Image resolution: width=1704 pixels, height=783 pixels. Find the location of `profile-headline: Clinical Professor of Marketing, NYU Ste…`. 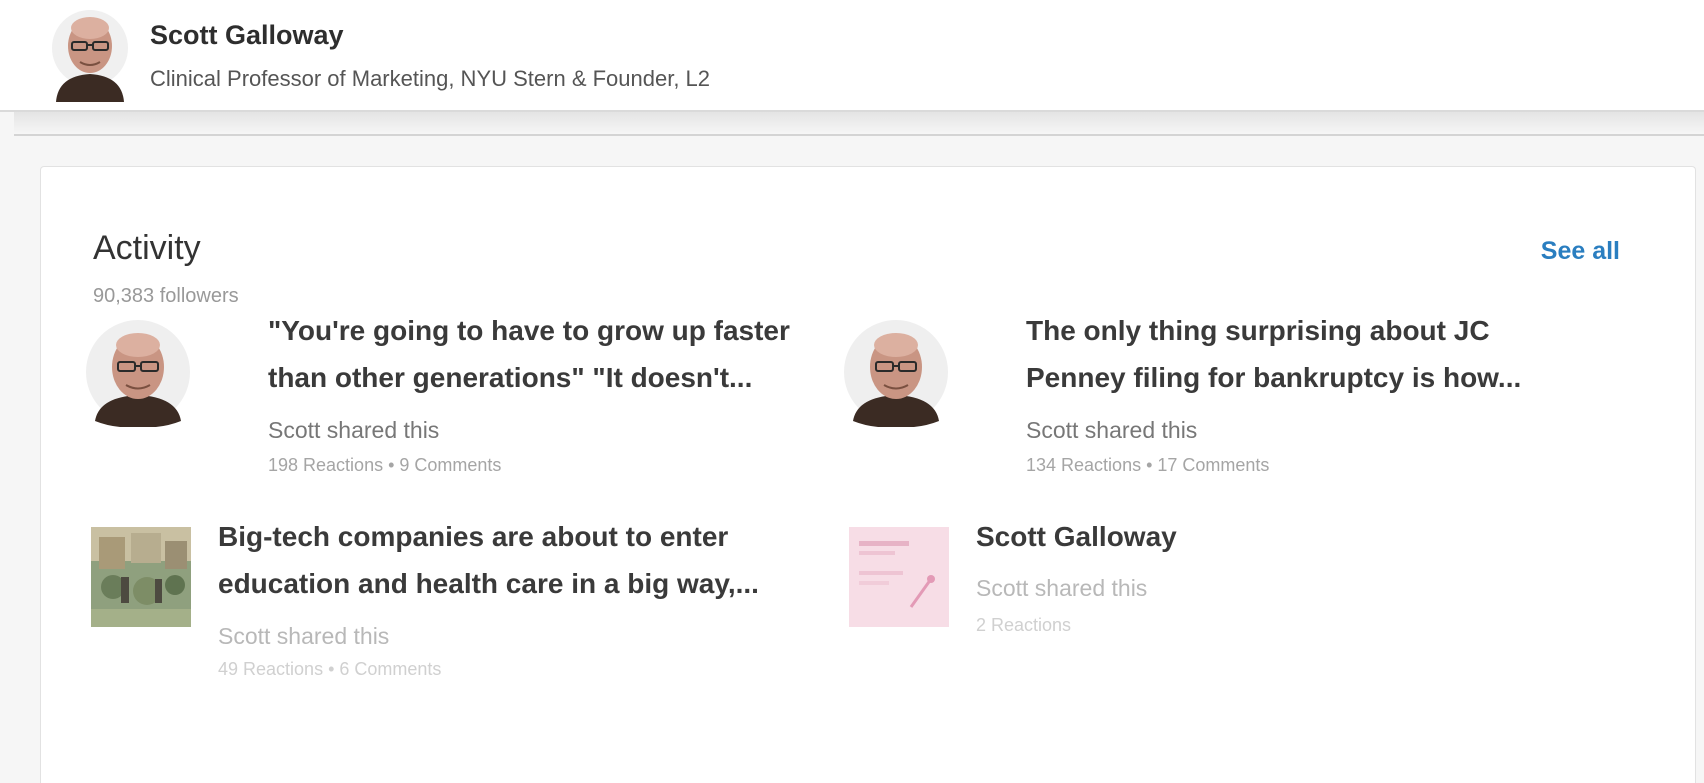

profile-headline: Clinical Professor of Marketing, NYU Ste… is located at coordinates (430, 78).